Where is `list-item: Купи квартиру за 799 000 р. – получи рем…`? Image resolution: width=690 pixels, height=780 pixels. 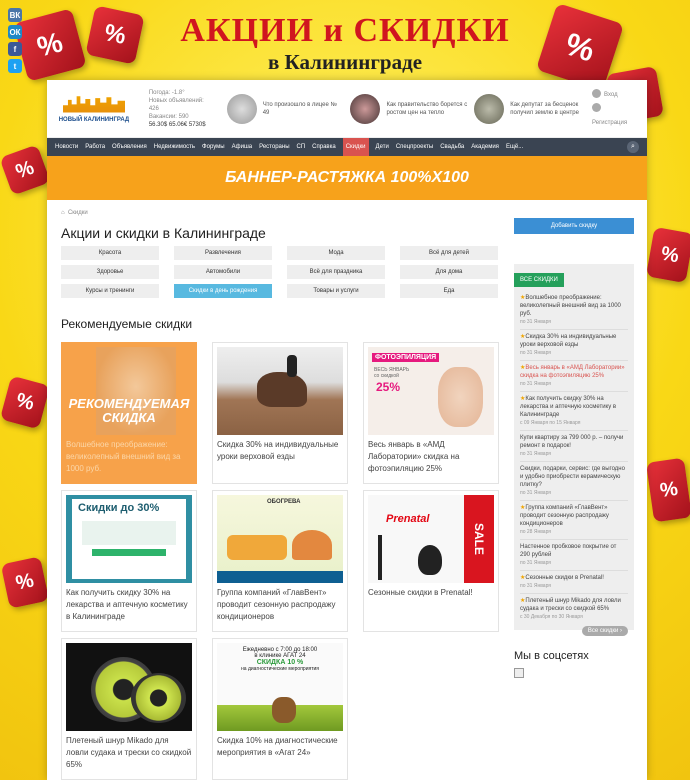 list-item: Купи квартиру за 799 000 р. – получи рем… is located at coordinates (574, 446).